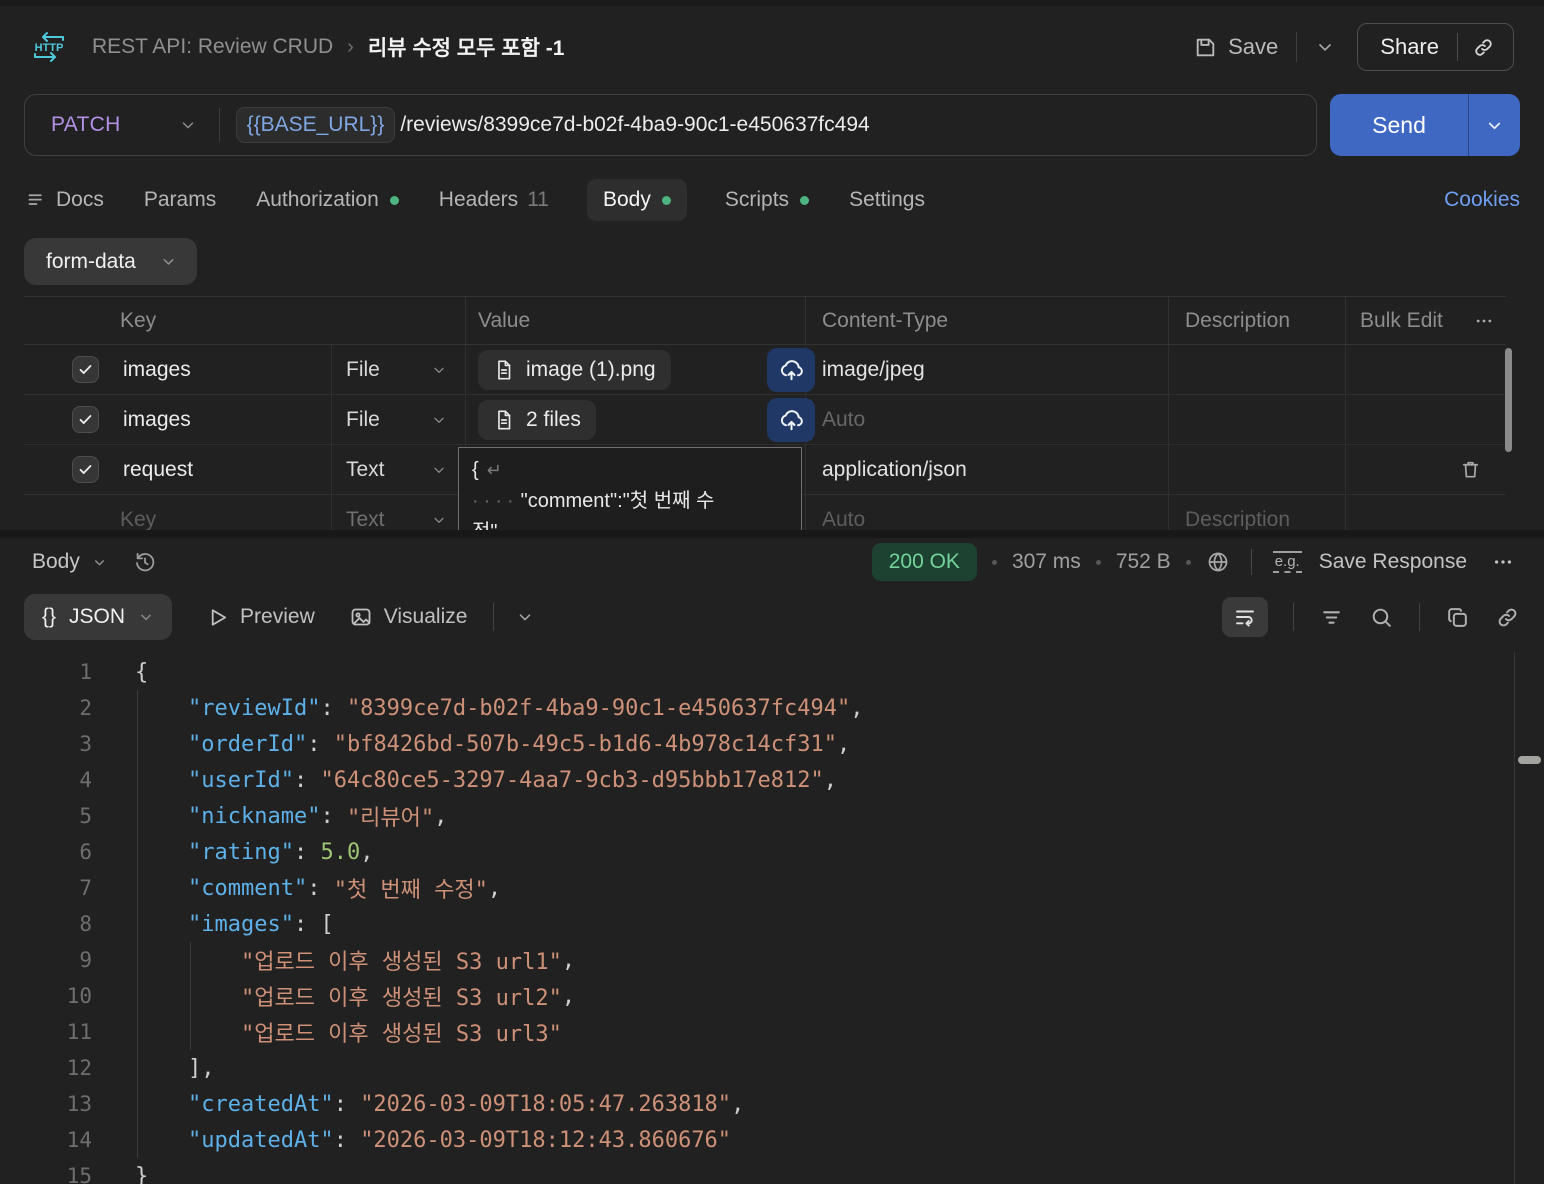 The height and width of the screenshot is (1184, 1544). Describe the element at coordinates (1435, 47) in the screenshot. I see `share-button: Share` at that location.